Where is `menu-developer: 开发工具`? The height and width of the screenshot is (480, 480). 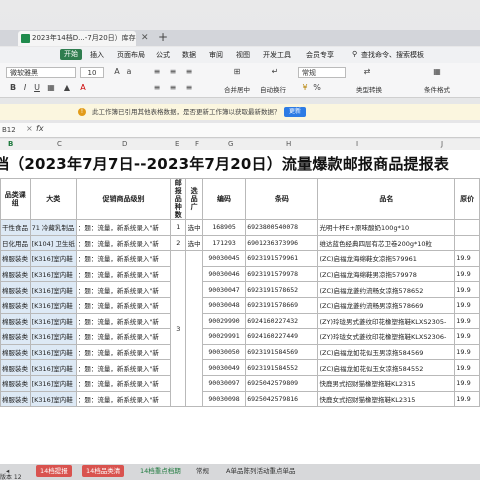 menu-developer: 开发工具 is located at coordinates (277, 55).